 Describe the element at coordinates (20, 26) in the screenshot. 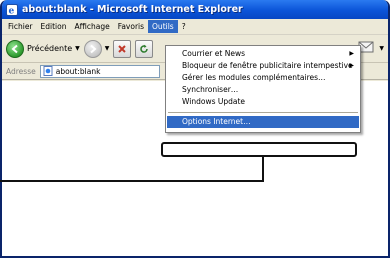

I see `menu-fichier: Fichier` at that location.